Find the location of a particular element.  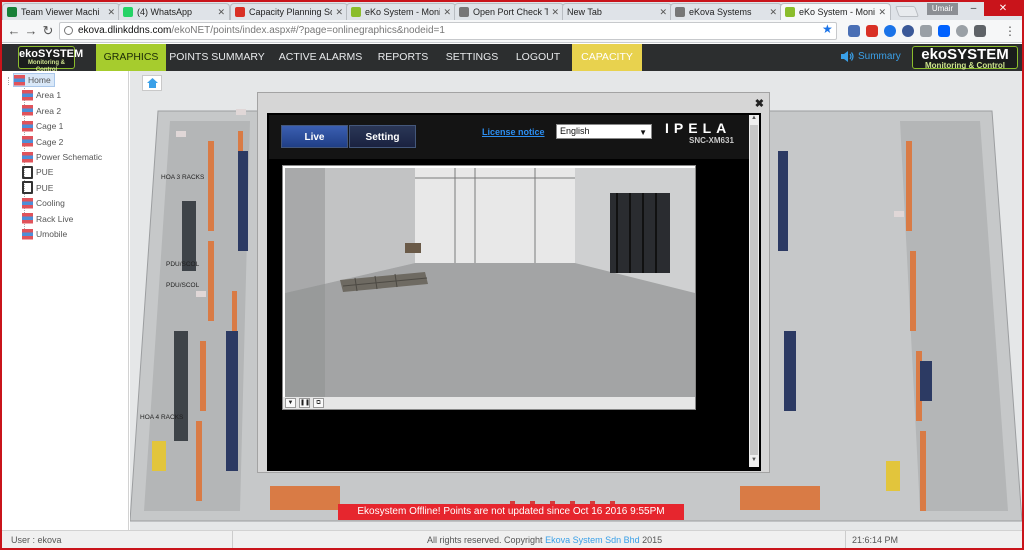

nav-capacity: CAPACITY is located at coordinates (607, 57).